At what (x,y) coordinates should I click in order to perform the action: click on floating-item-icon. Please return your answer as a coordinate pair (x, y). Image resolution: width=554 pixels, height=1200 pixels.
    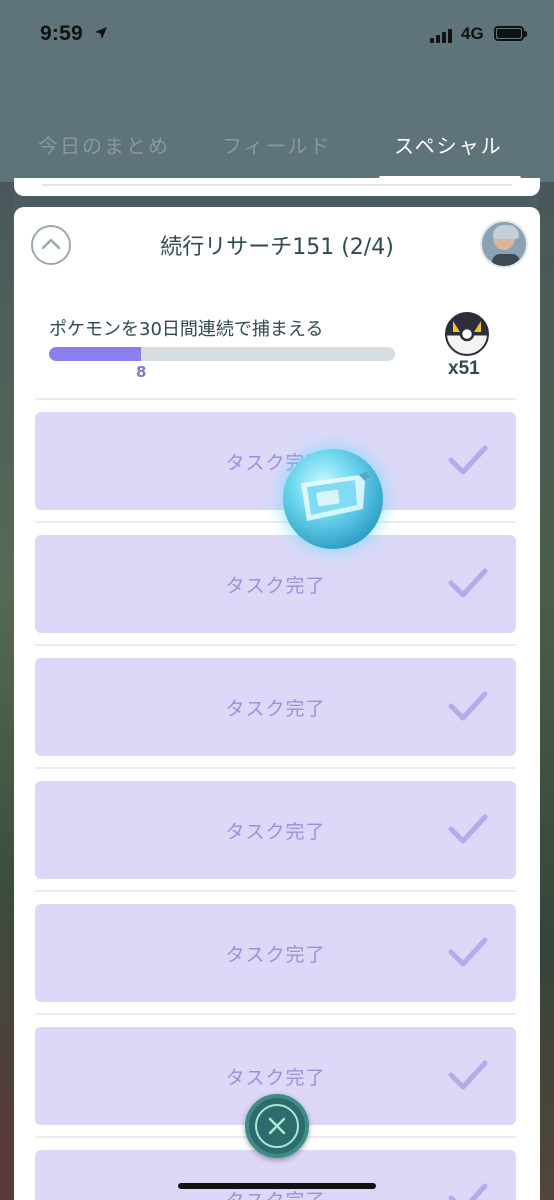
    Looking at the image, I should click on (333, 499).